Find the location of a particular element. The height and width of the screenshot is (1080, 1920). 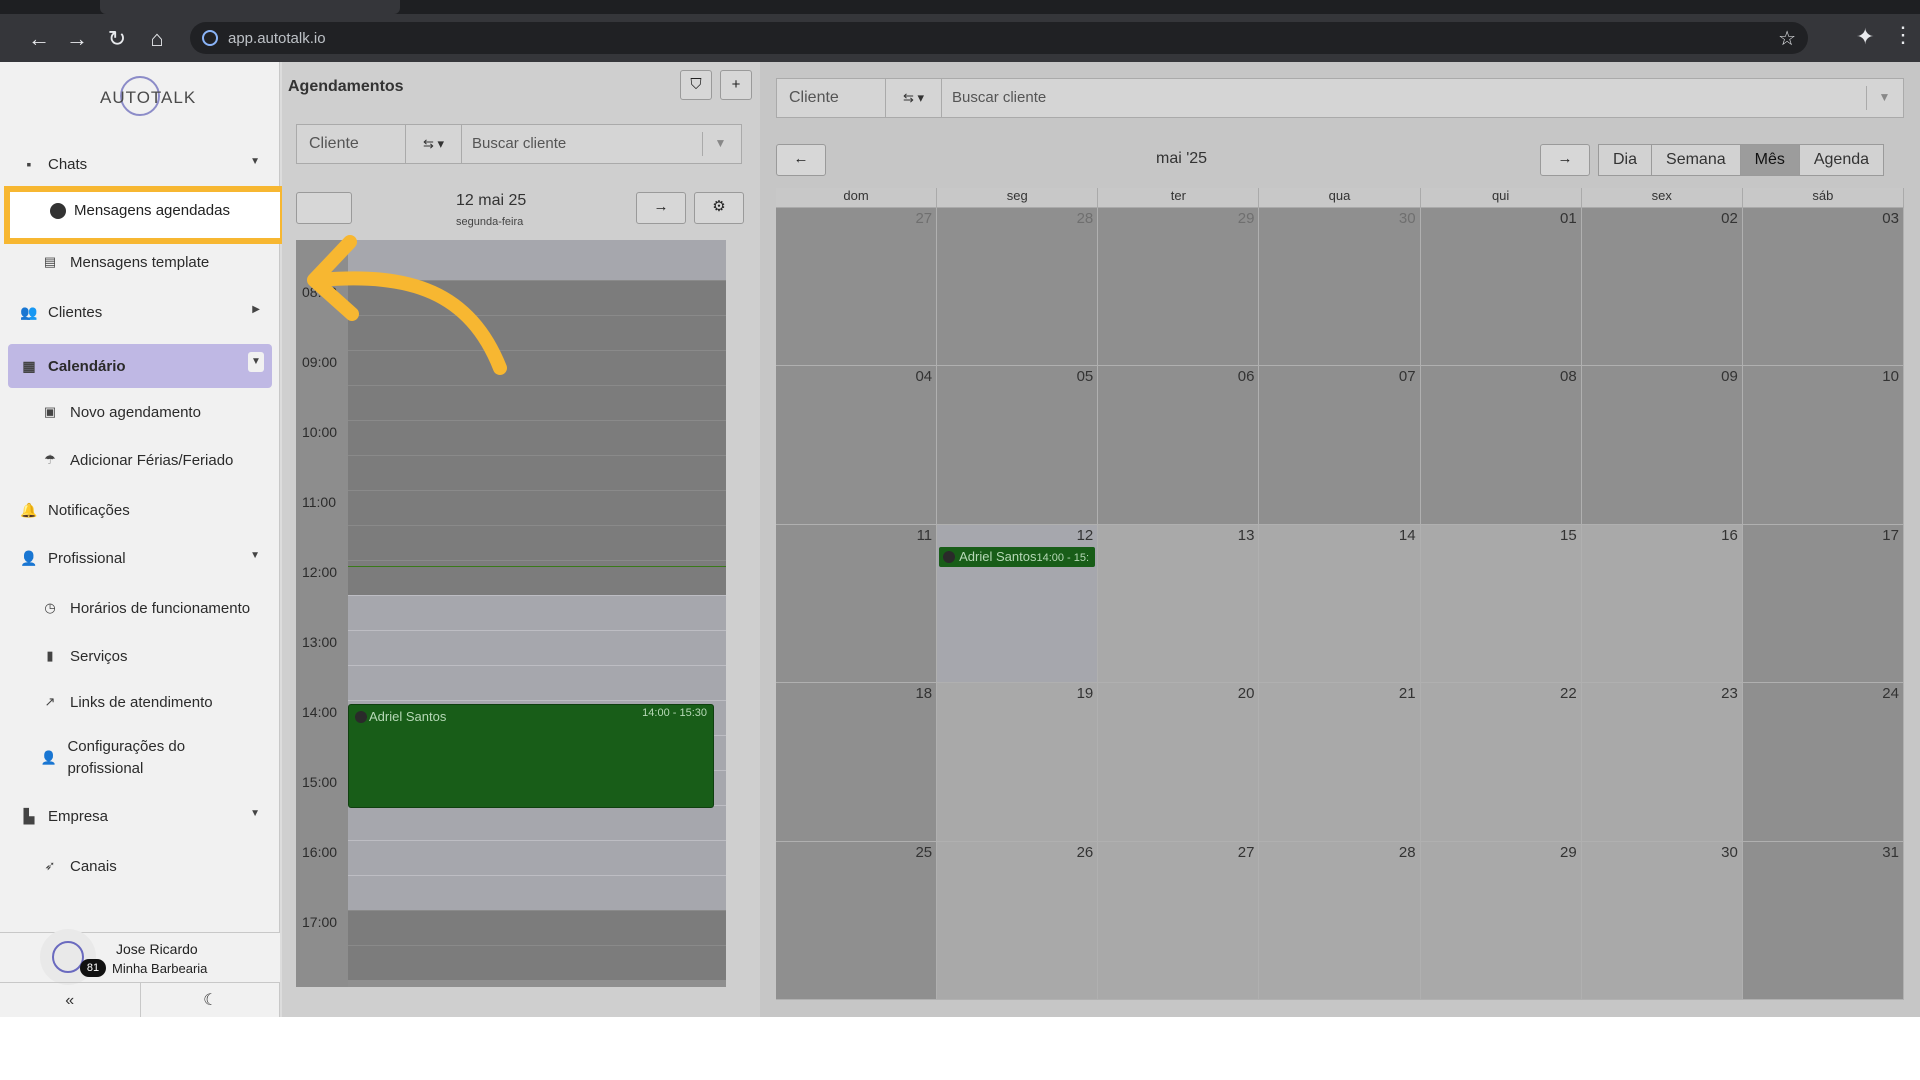

reload-icon: ↻ is located at coordinates (117, 39).